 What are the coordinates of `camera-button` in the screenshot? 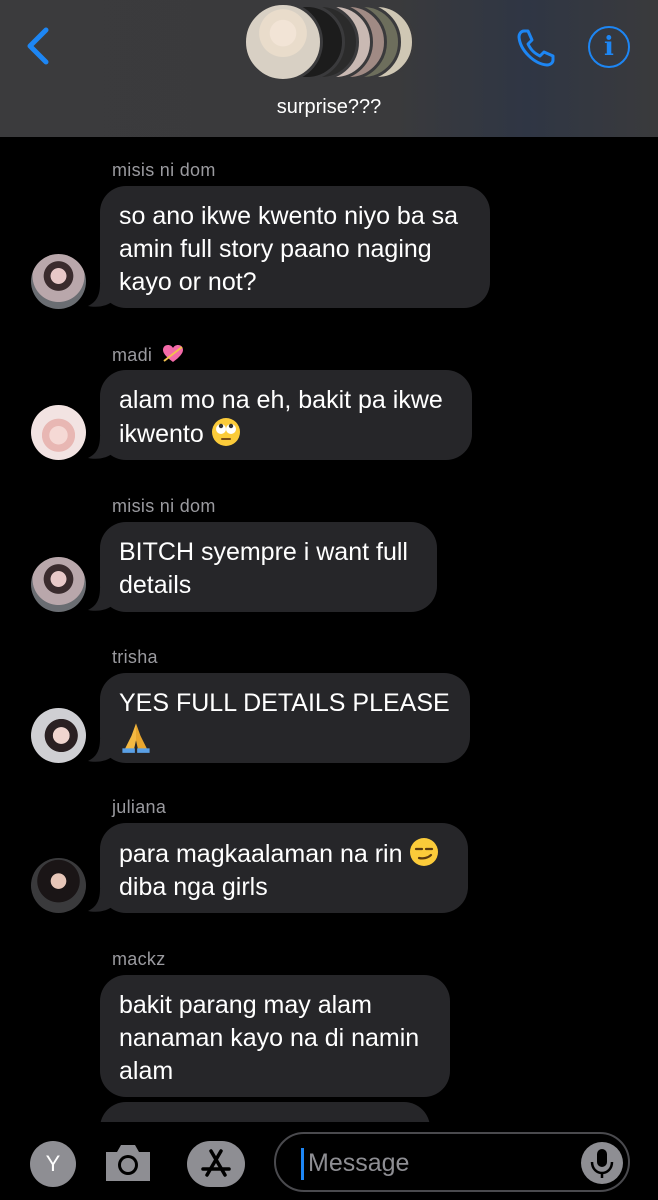 It's located at (128, 1163).